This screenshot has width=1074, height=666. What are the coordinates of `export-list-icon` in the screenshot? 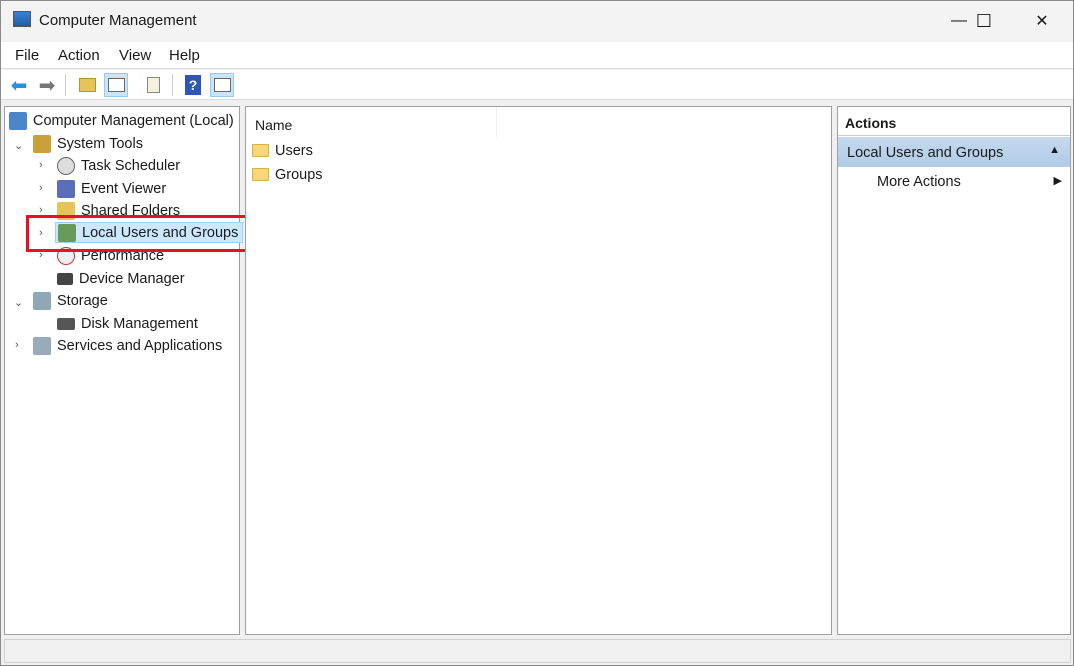 It's located at (153, 85).